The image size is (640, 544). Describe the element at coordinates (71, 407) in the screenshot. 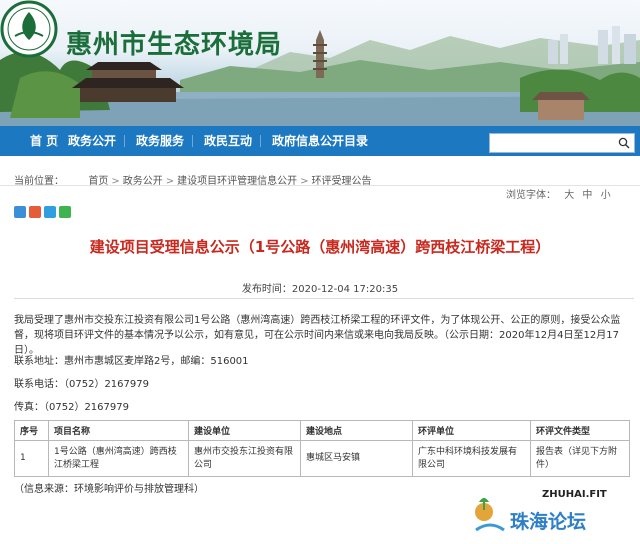

I see `contact-fax: 传真：（0752）2167979` at that location.